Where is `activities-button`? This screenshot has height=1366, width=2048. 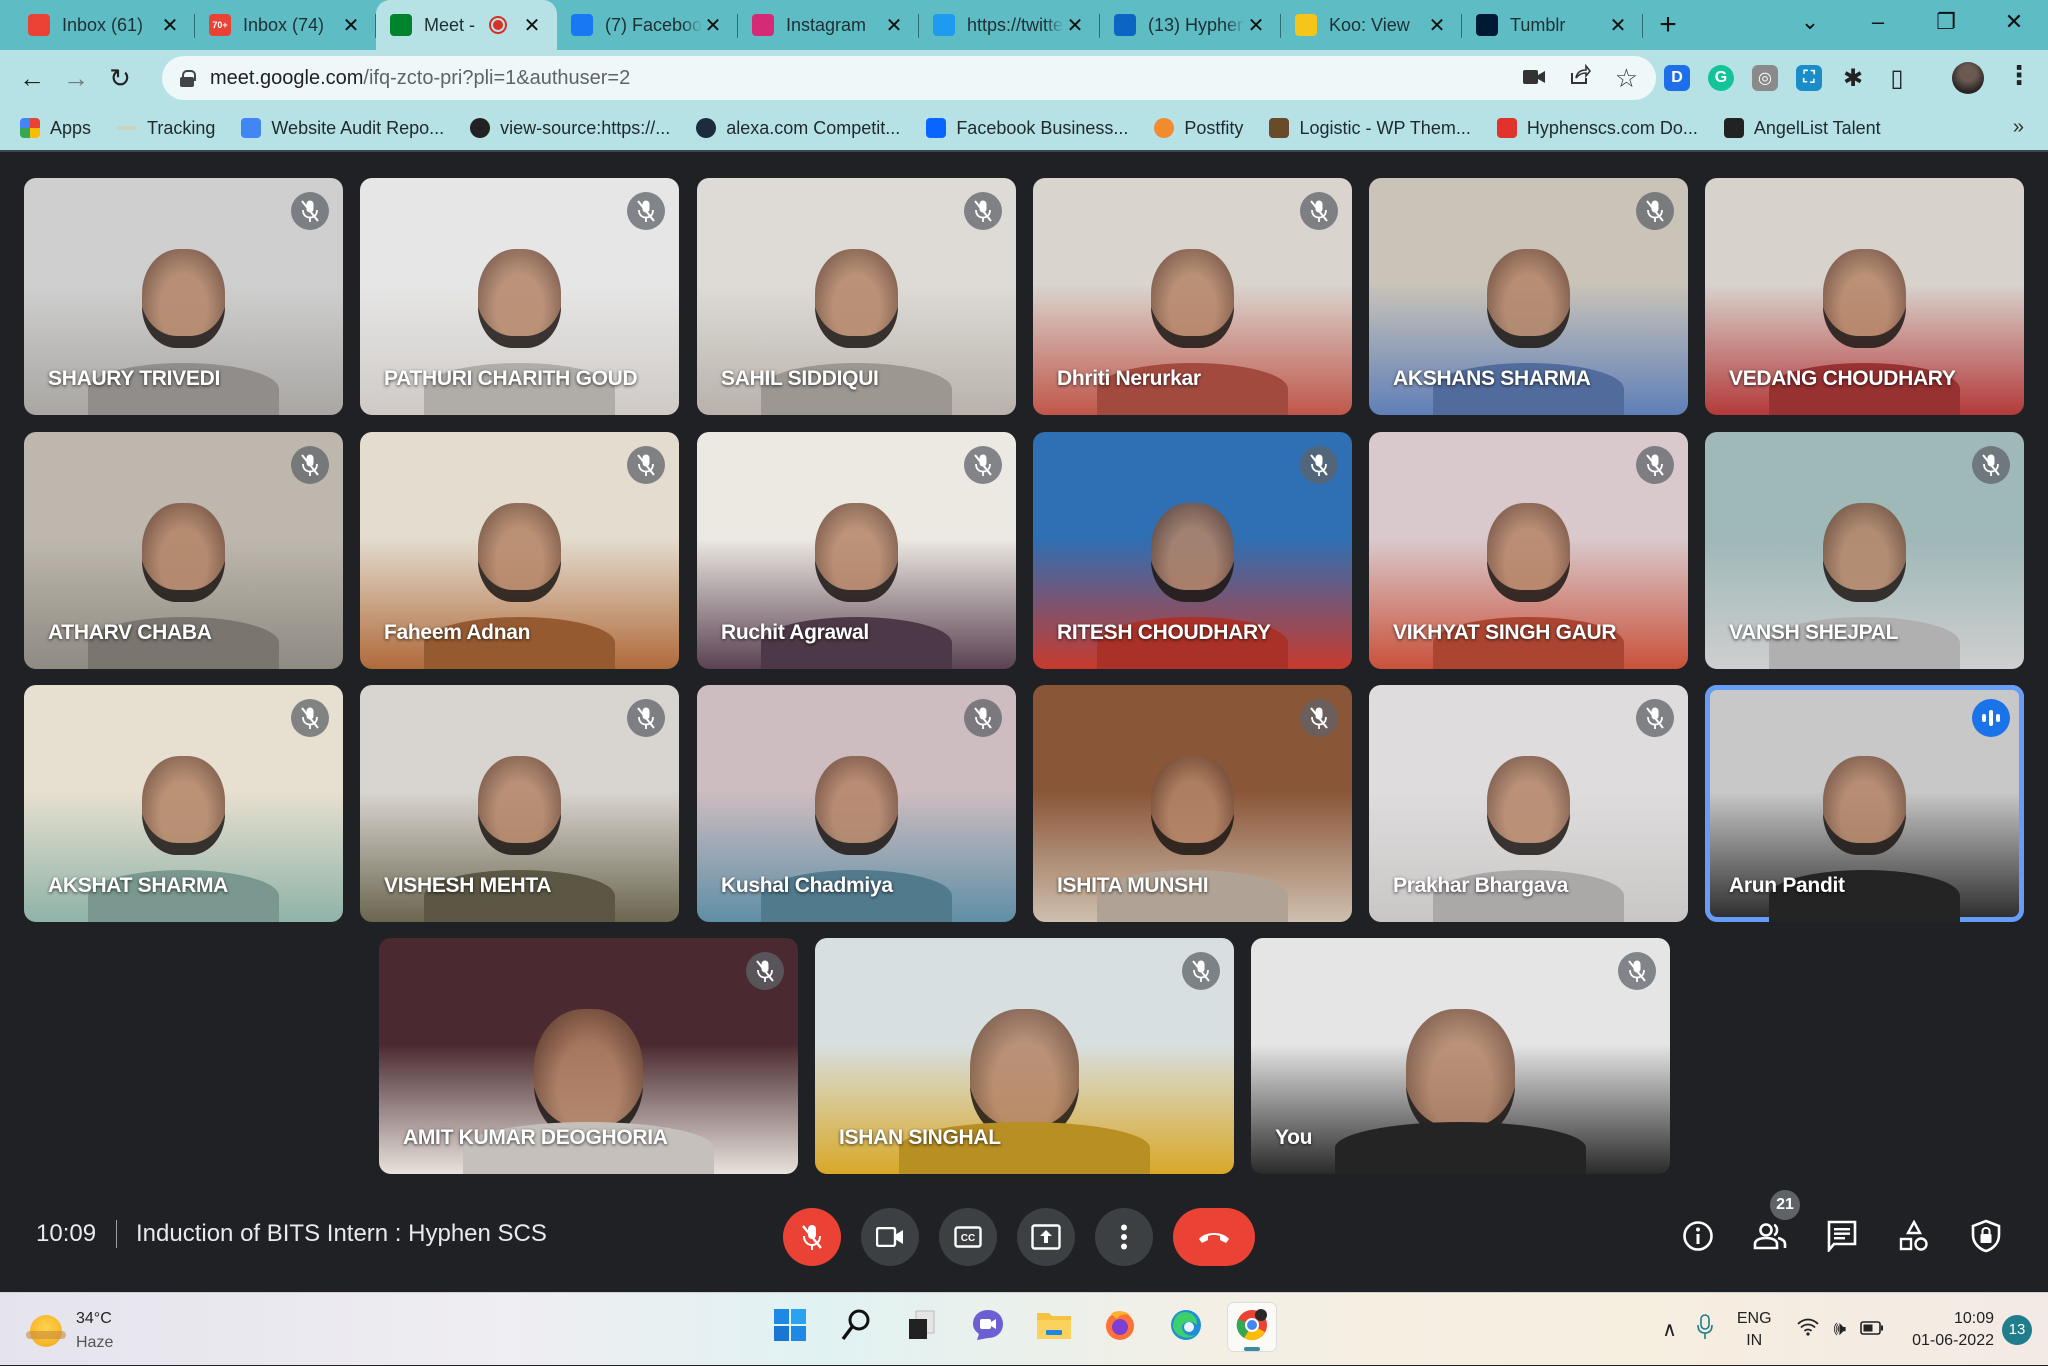
activities-button is located at coordinates (1914, 1236).